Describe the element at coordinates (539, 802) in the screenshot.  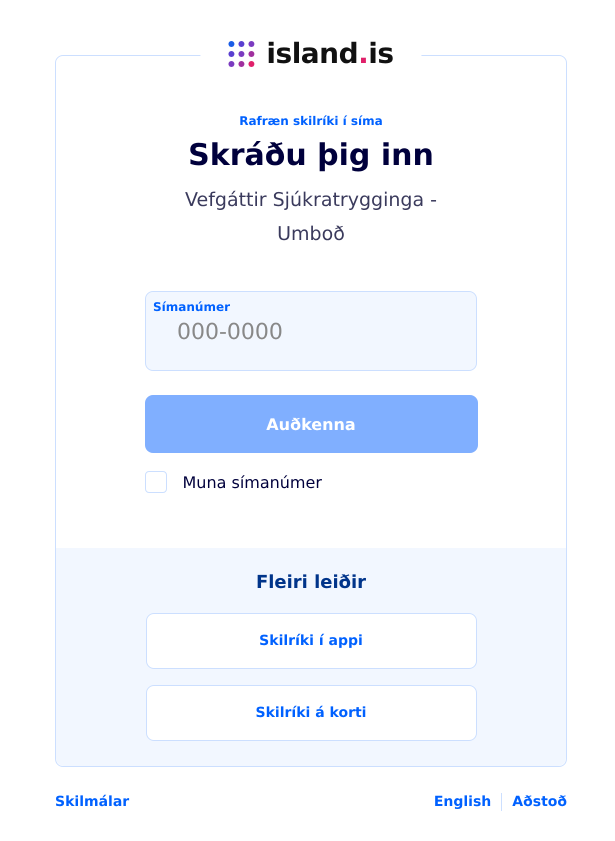
I see `footer-link: Aðstoð` at that location.